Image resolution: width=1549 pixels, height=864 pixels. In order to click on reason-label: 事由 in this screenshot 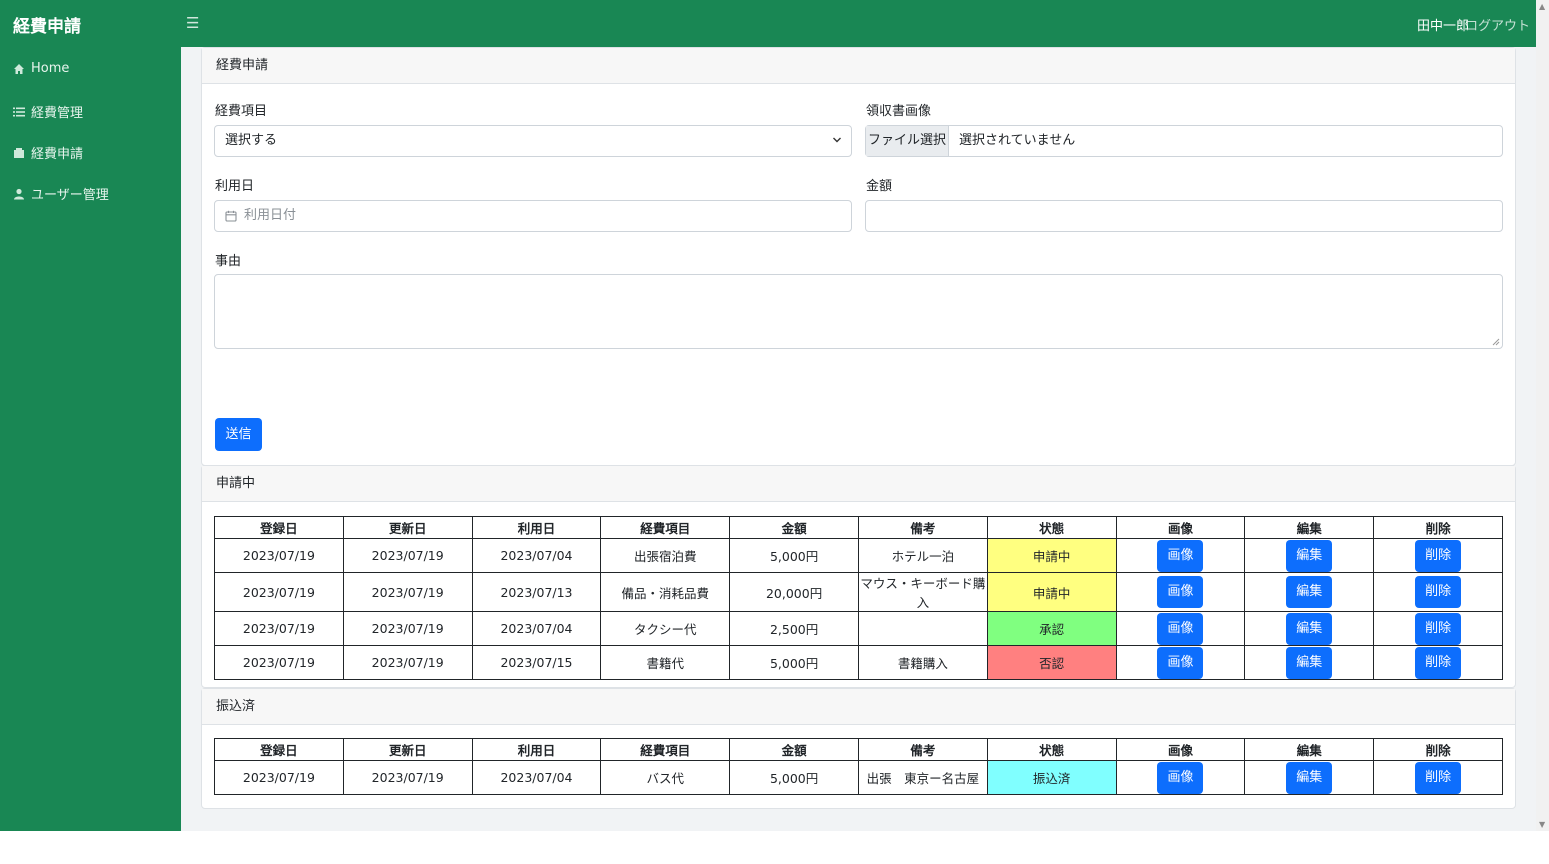, I will do `click(228, 261)`.